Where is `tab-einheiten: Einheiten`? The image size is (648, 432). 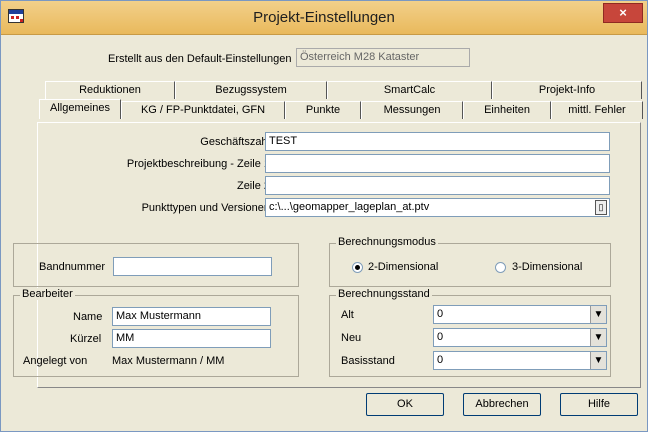
tab-einheiten: Einheiten is located at coordinates (507, 110).